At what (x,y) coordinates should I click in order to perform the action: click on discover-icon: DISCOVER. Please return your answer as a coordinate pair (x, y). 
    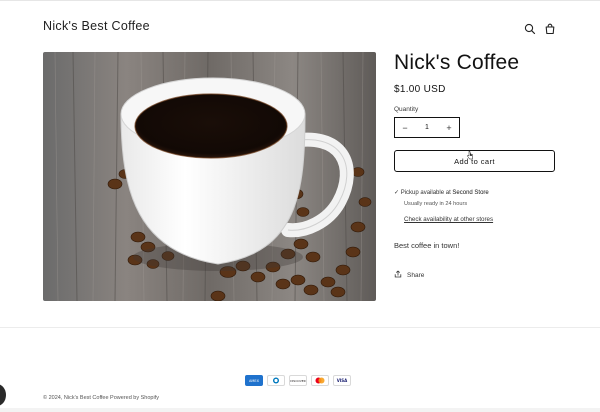
    Looking at the image, I should click on (298, 380).